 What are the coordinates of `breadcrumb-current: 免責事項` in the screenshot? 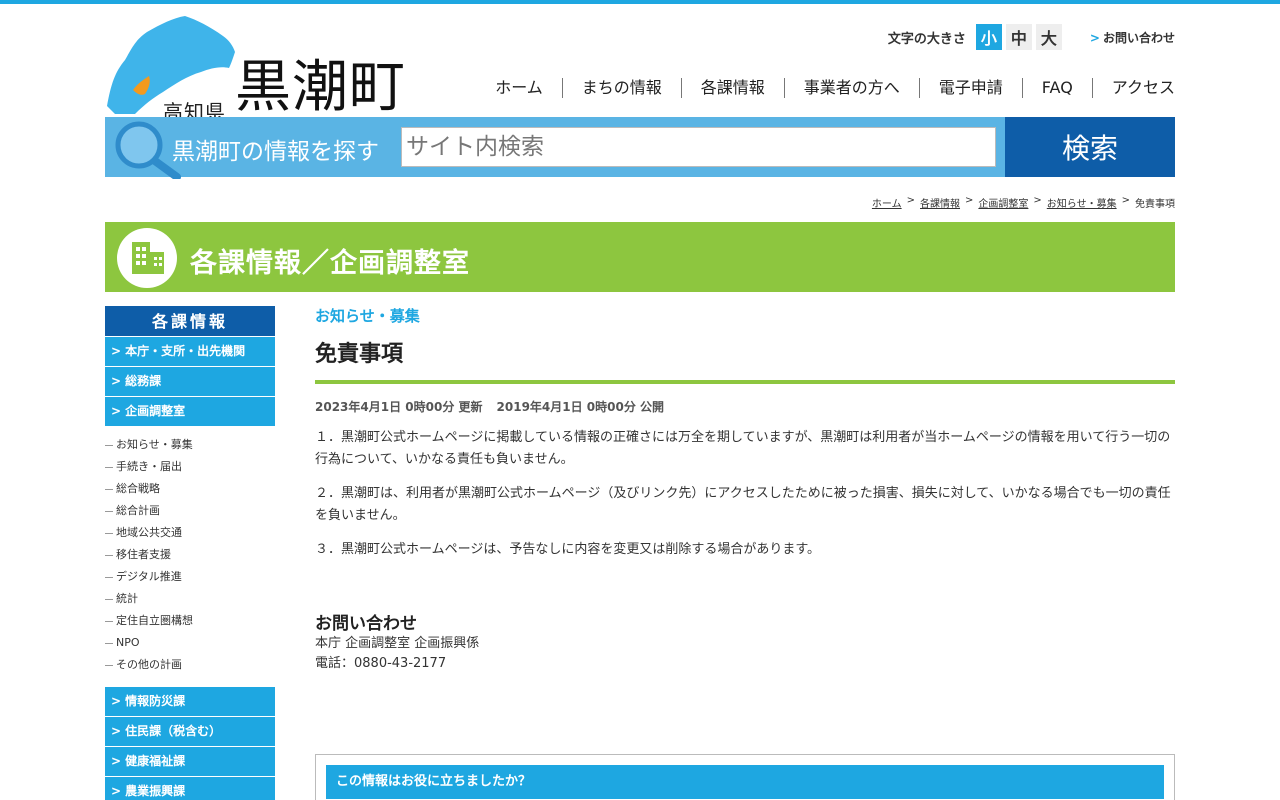 It's located at (1155, 204).